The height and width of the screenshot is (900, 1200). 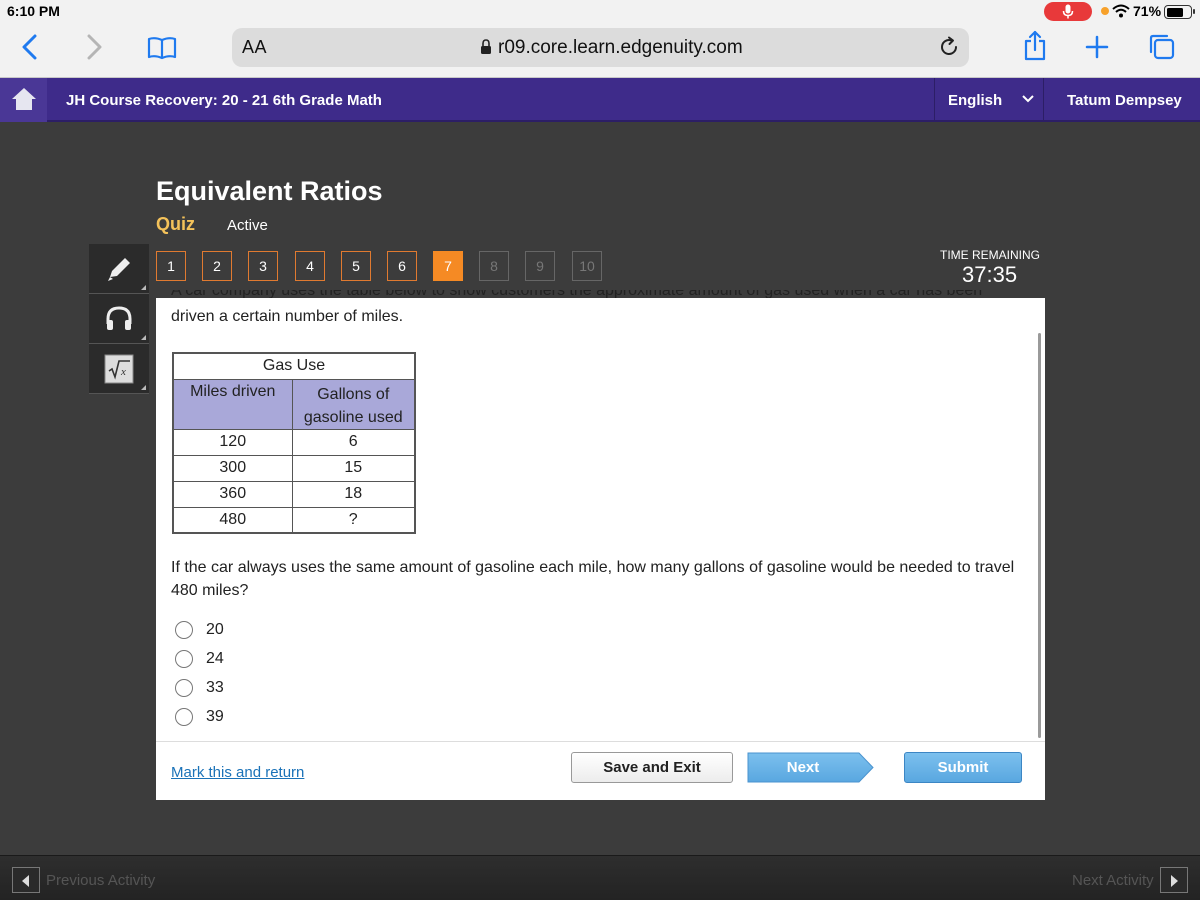 I want to click on choice-label: 33, so click(x=215, y=688).